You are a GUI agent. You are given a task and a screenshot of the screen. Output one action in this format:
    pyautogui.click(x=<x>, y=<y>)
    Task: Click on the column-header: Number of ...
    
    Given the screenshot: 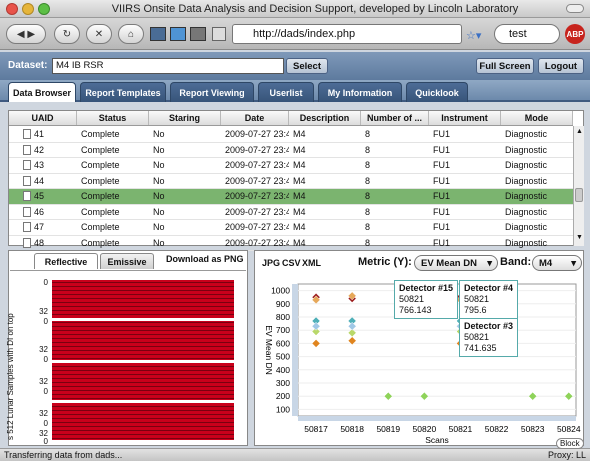 What is the action you would take?
    pyautogui.click(x=395, y=118)
    